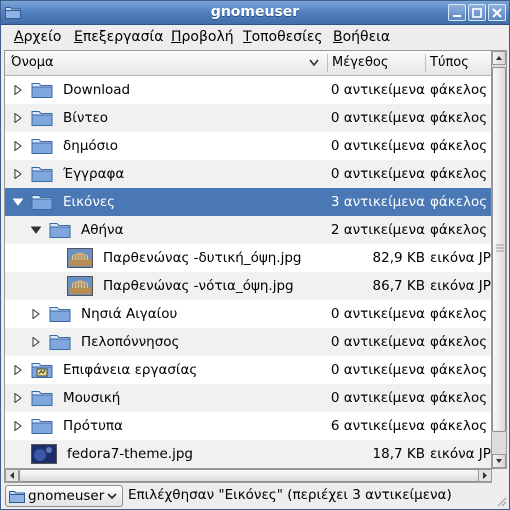  What do you see at coordinates (247, 37) in the screenshot?
I see `menu-places-mnemonic: Τ` at bounding box center [247, 37].